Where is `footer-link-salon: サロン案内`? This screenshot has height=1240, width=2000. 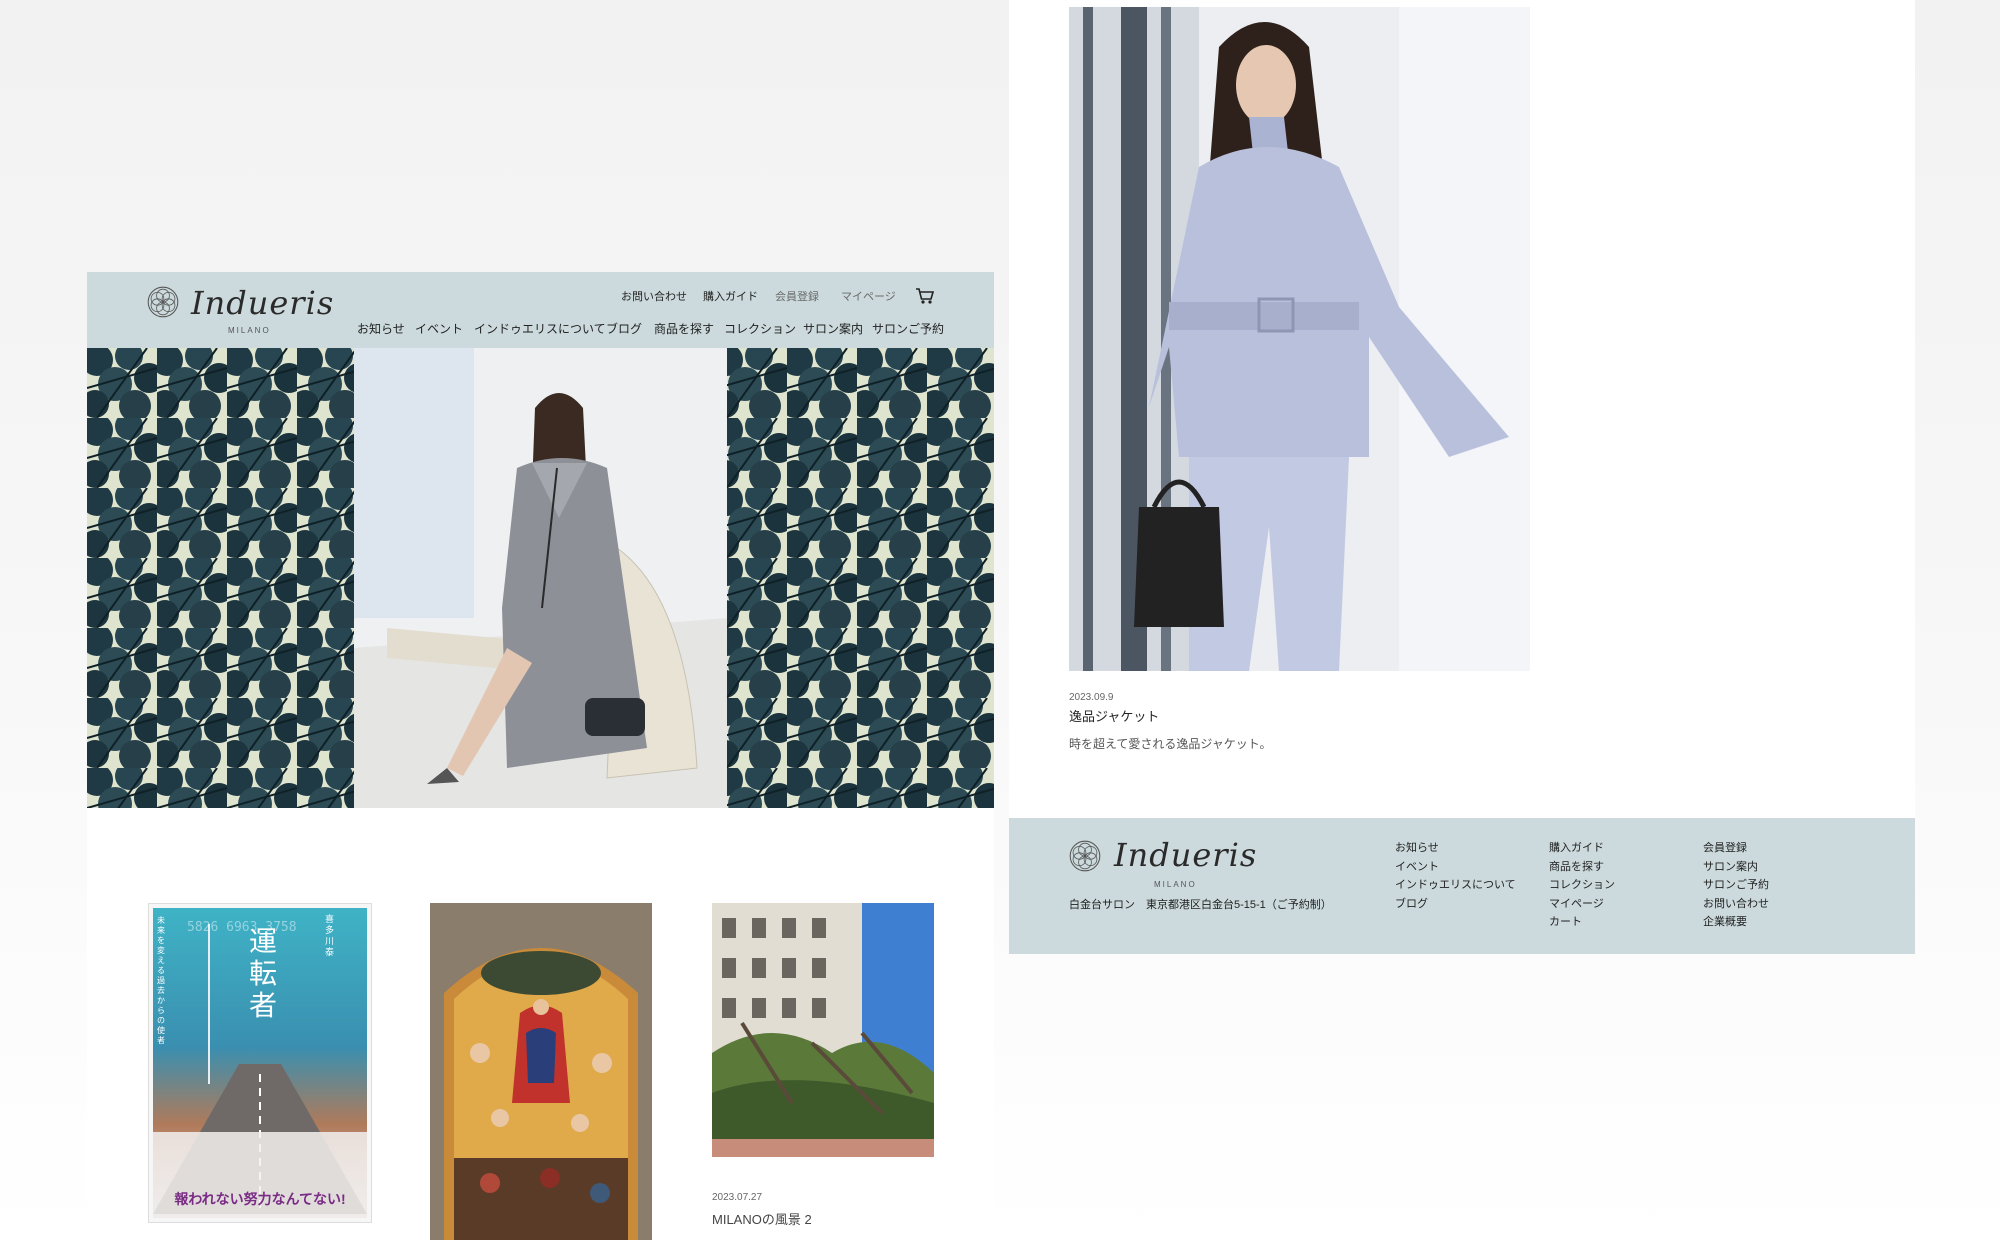
footer-link-salon: サロン案内 is located at coordinates (1736, 867).